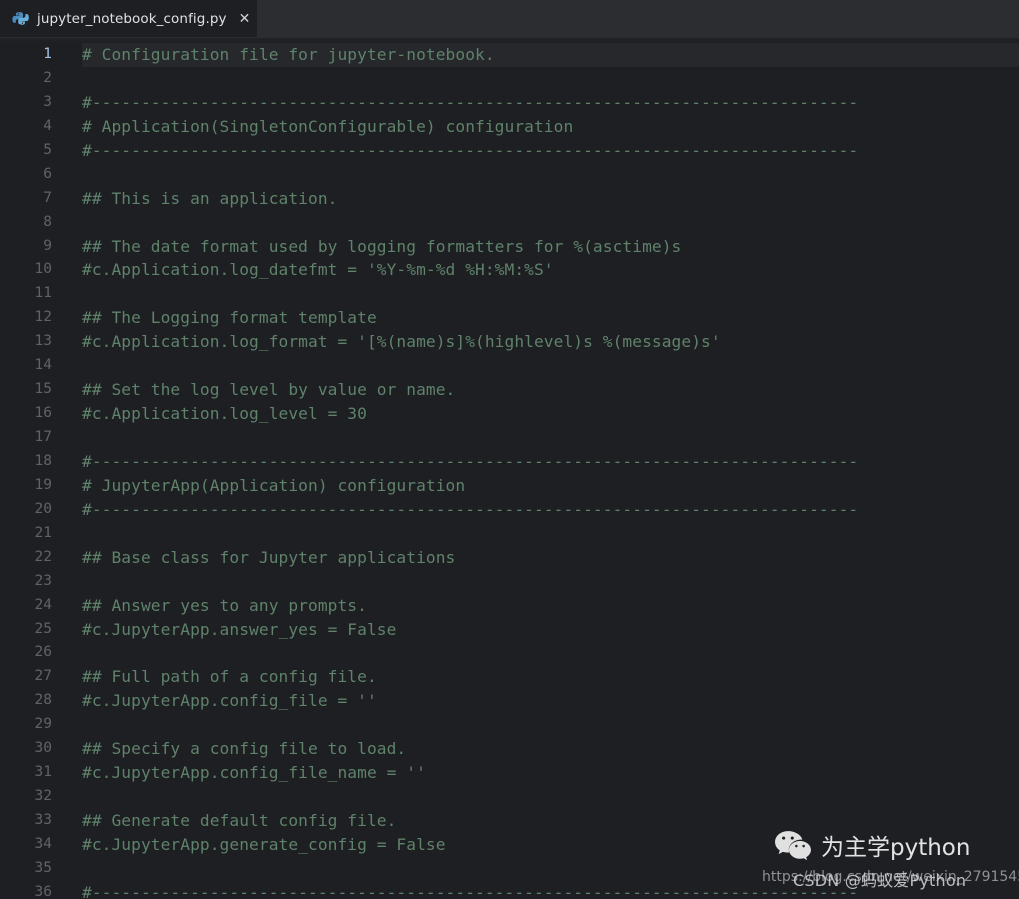 This screenshot has width=1019, height=899. I want to click on line-number: 14, so click(43, 365).